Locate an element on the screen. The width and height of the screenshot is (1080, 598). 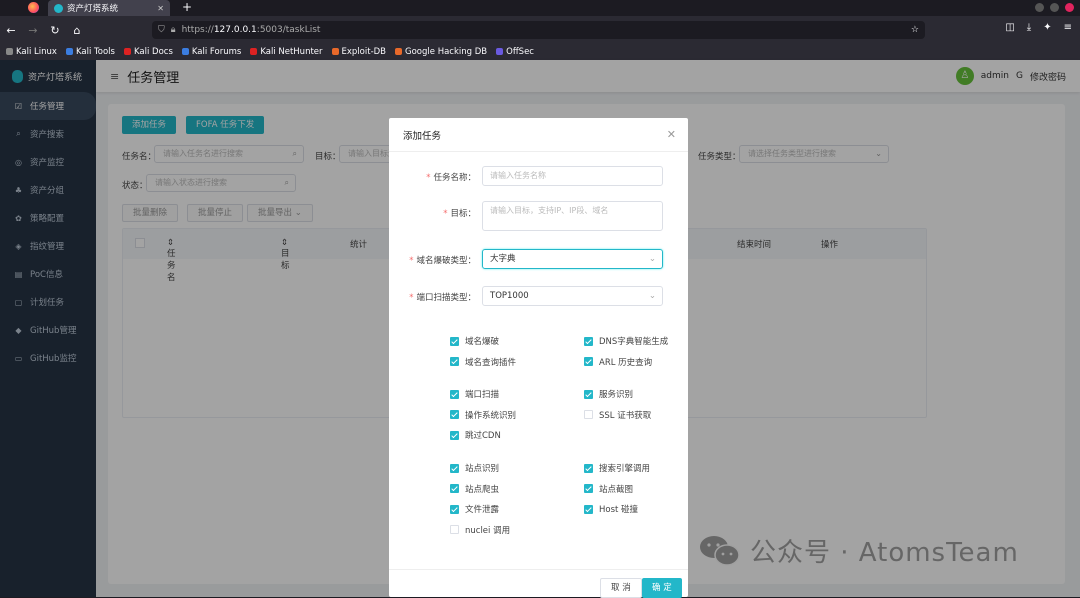
bookmark-item: Google Hacking DB is located at coordinates (441, 52).